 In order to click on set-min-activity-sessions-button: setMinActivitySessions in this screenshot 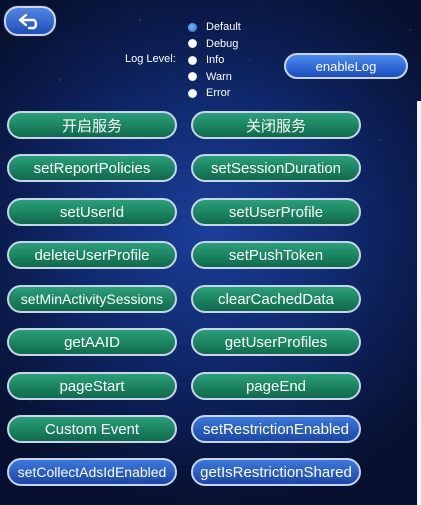, I will do `click(92, 299)`.